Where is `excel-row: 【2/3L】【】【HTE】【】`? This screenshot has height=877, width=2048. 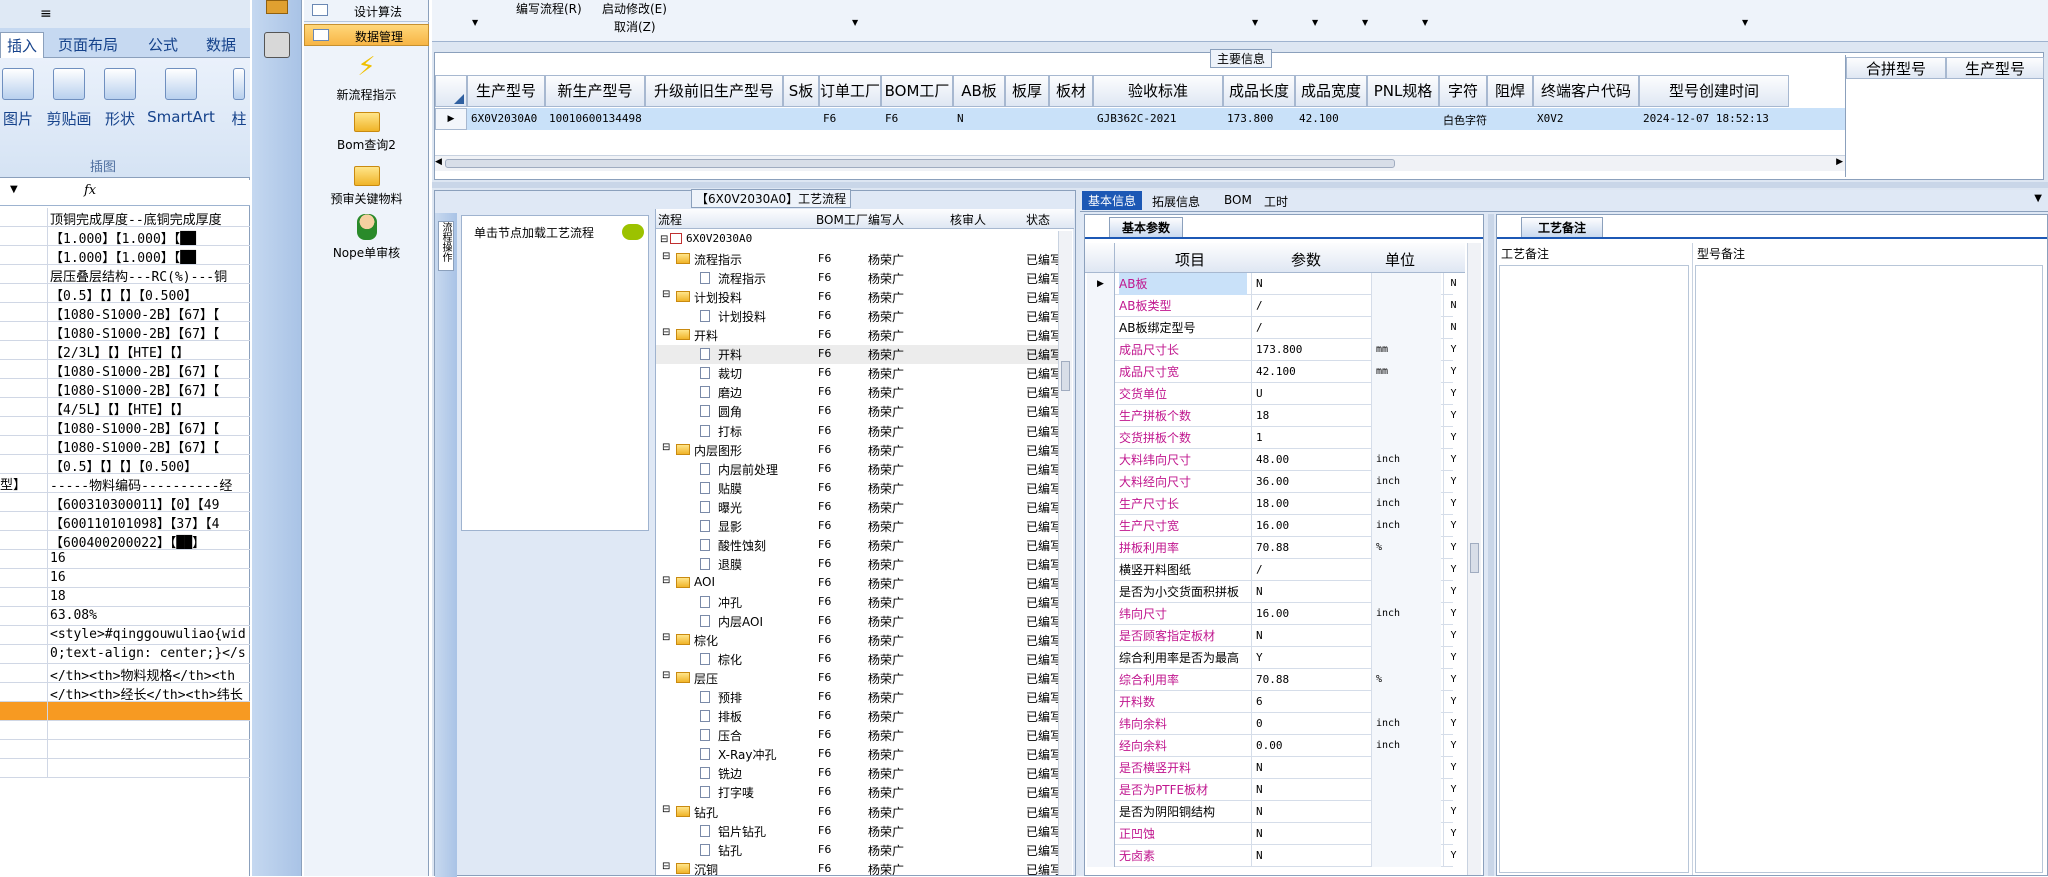
excel-row: 【2/3L】【】【HTE】【】 is located at coordinates (125, 350).